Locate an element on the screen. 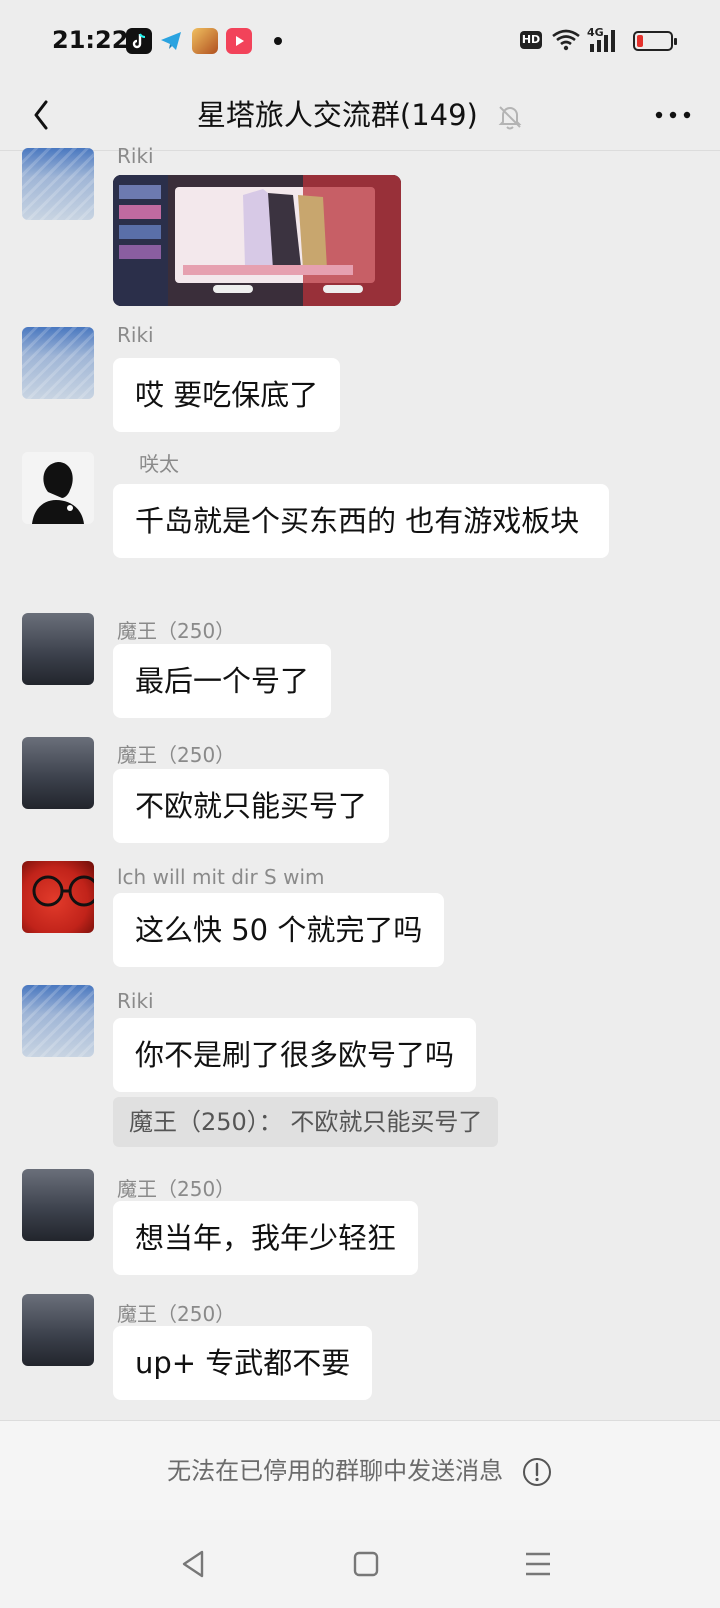  silhouette-avatar-image is located at coordinates (58, 488).